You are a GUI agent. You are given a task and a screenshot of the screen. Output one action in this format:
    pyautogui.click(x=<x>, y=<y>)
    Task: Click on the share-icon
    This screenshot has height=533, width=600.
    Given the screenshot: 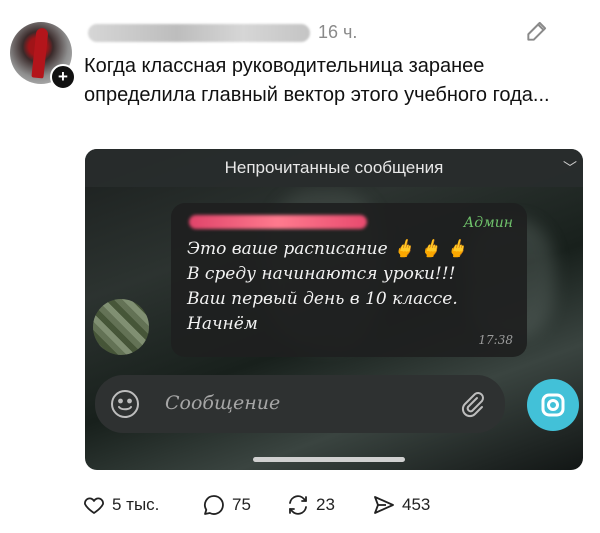 What is the action you would take?
    pyautogui.click(x=384, y=505)
    